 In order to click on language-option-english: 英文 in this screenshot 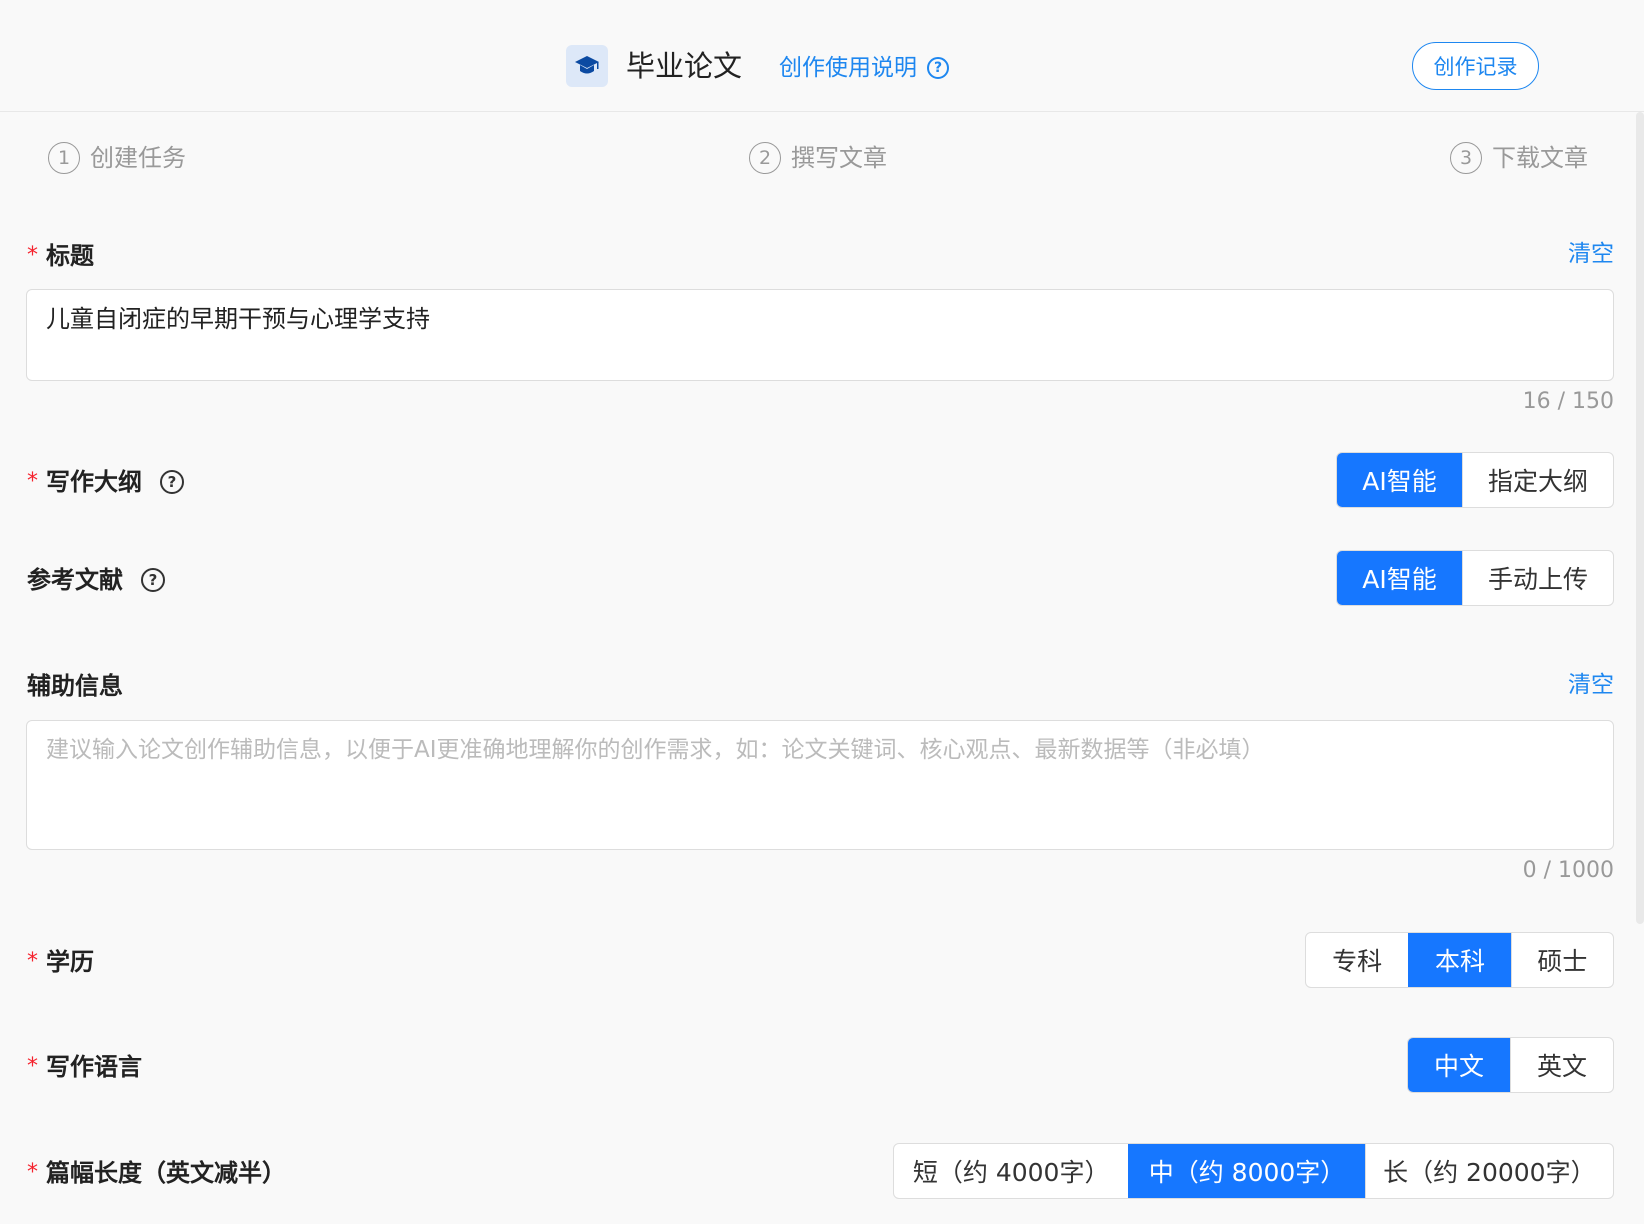, I will do `click(1561, 1065)`.